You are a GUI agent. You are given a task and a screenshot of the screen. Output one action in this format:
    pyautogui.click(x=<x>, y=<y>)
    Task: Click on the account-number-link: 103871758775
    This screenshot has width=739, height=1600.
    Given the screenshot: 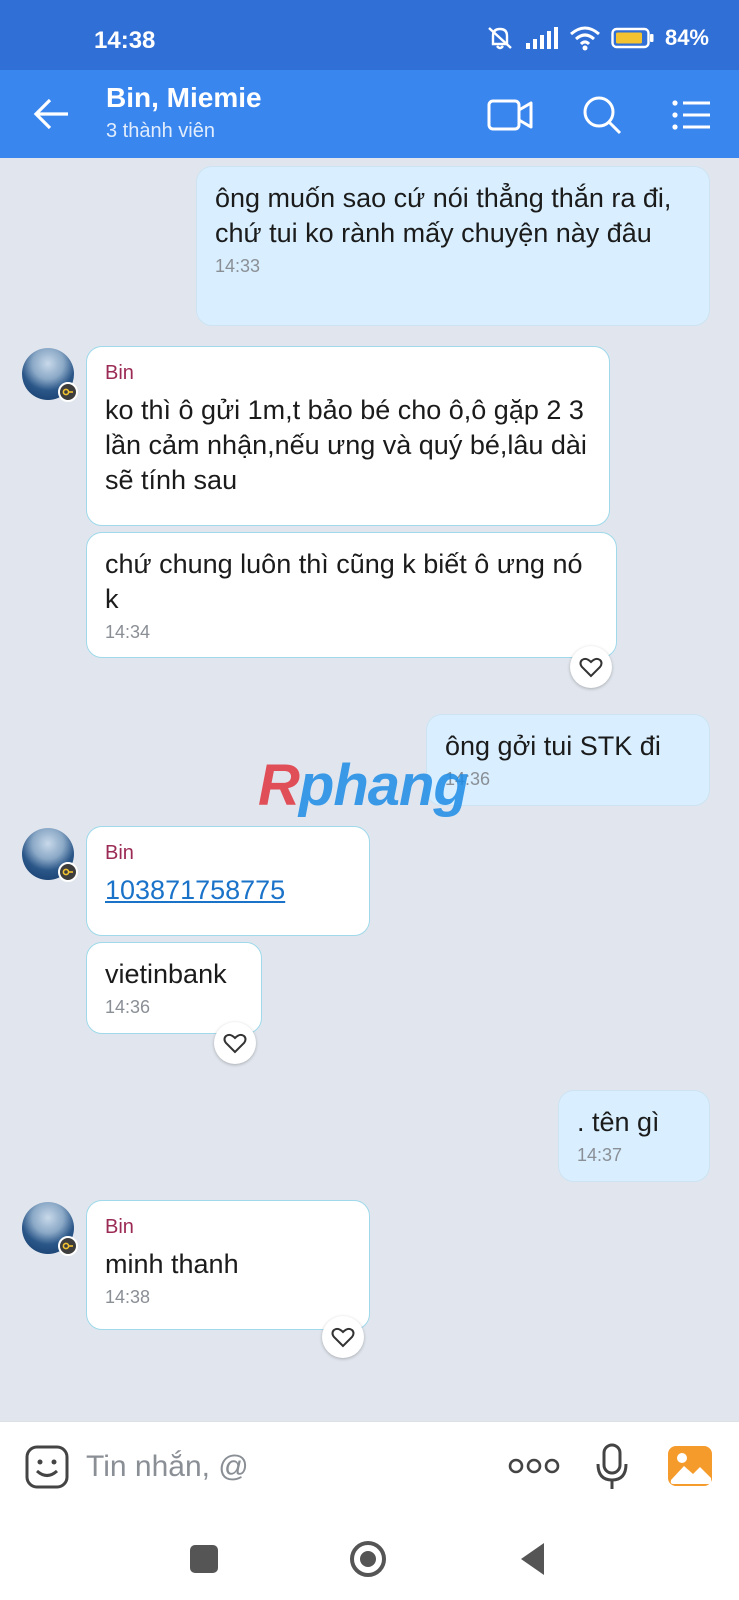 What is the action you would take?
    pyautogui.click(x=228, y=890)
    